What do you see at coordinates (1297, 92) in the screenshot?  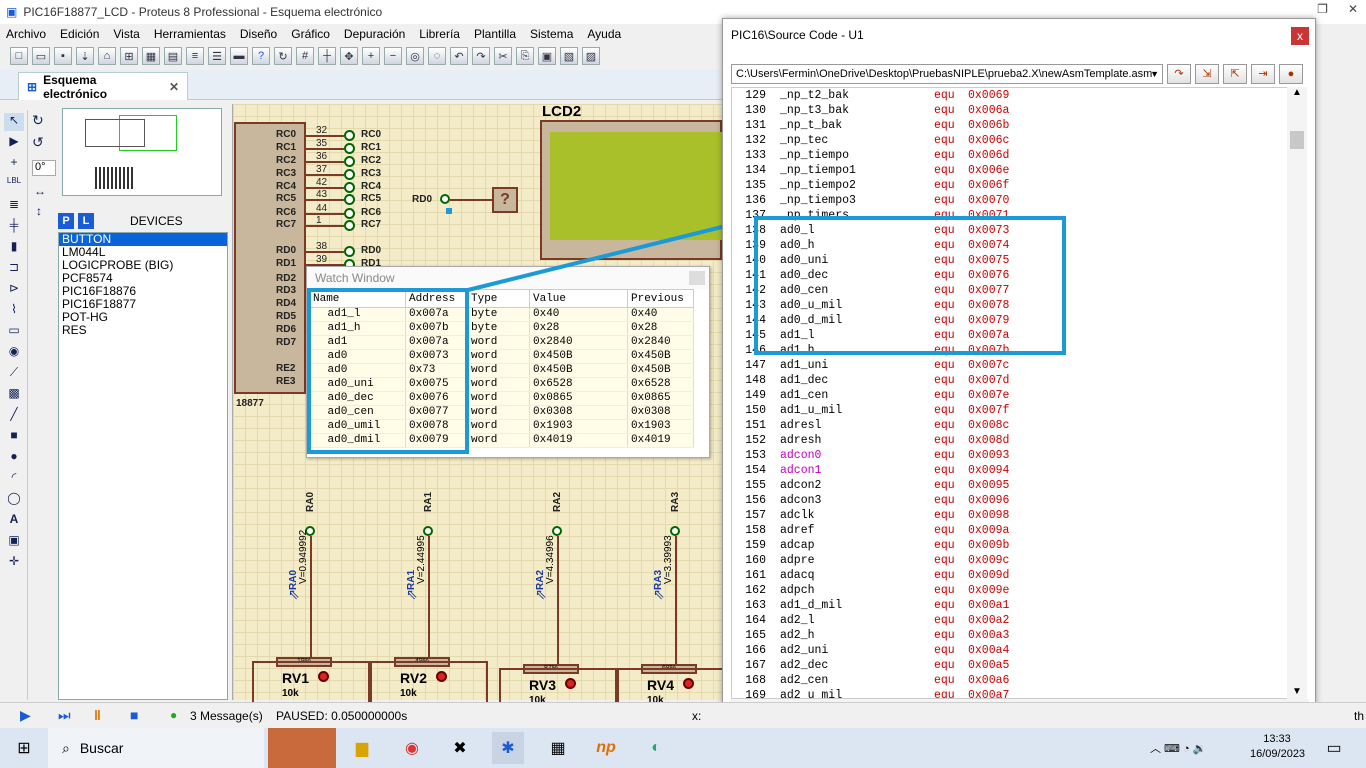 I see `scroll-up-icon: ▲` at bounding box center [1297, 92].